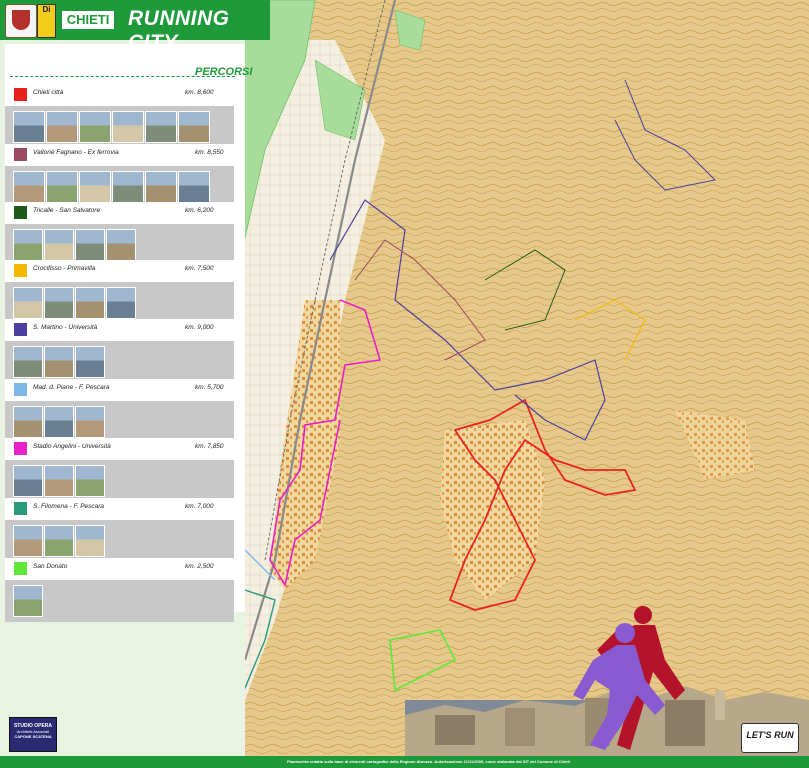 Image resolution: width=809 pixels, height=768 pixels. What do you see at coordinates (125, 509) in the screenshot?
I see `route-header: S. Filomena - F. Pescara km. 7,000` at bounding box center [125, 509].